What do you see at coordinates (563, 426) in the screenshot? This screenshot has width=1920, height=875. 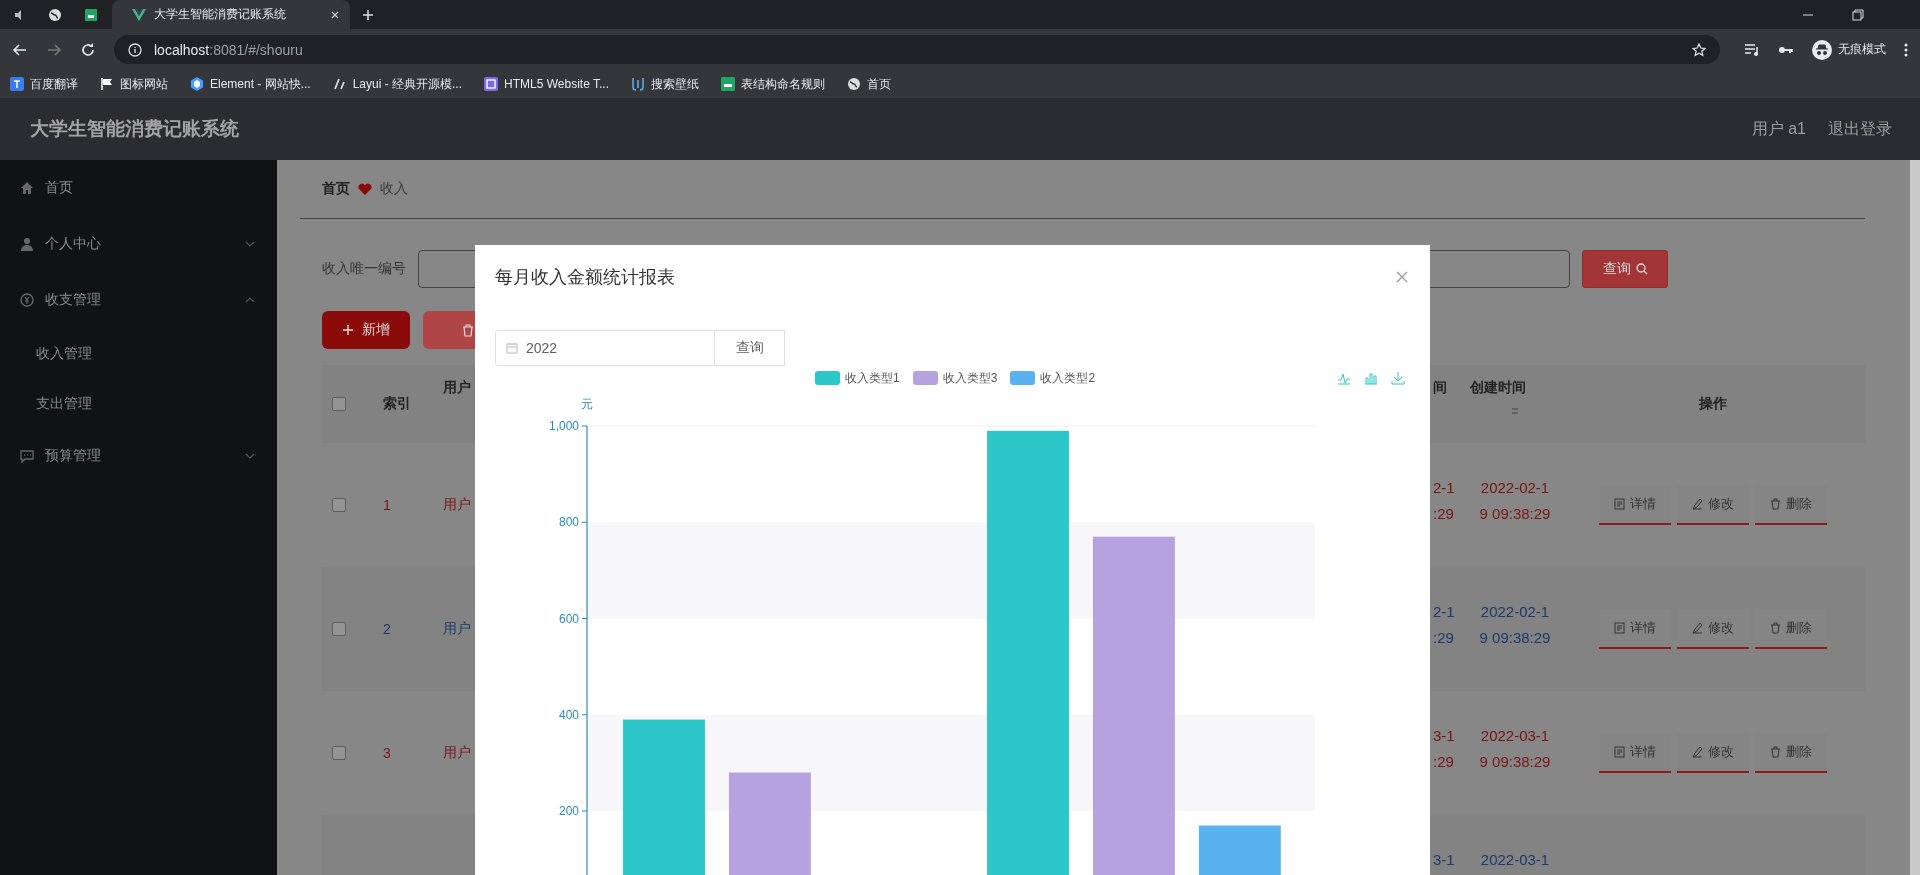 I see `tick-label: 1,000` at bounding box center [563, 426].